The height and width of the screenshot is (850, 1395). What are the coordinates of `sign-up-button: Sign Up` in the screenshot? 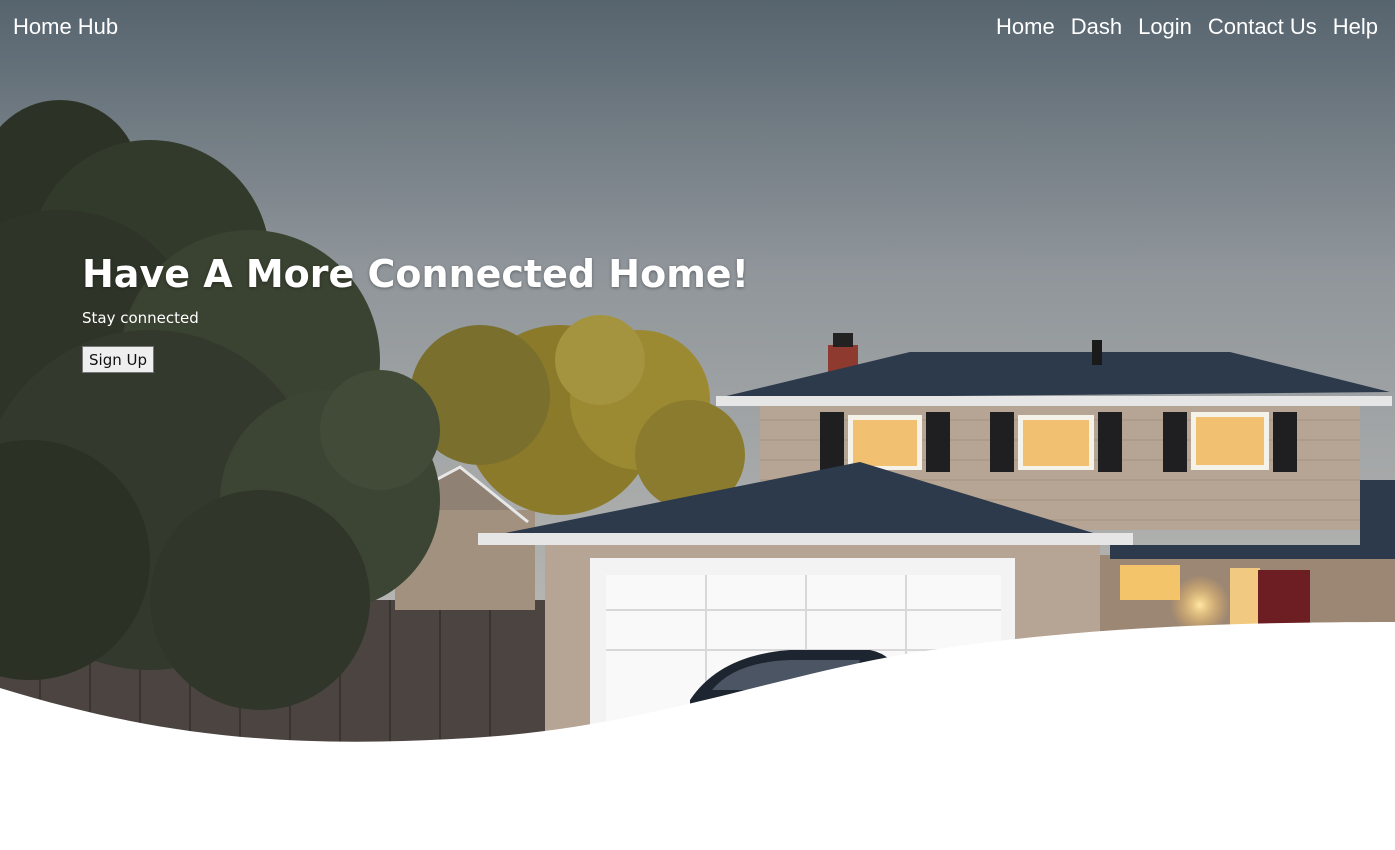 It's located at (118, 359).